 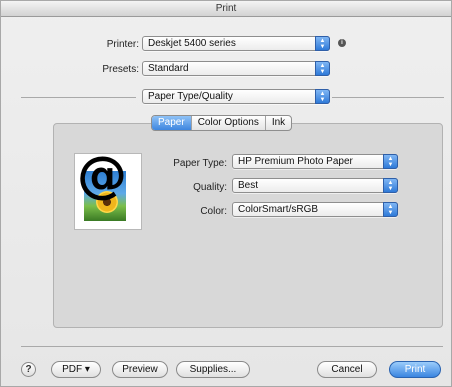 I want to click on color-value: ColorSmart/sRGB, so click(x=278, y=209).